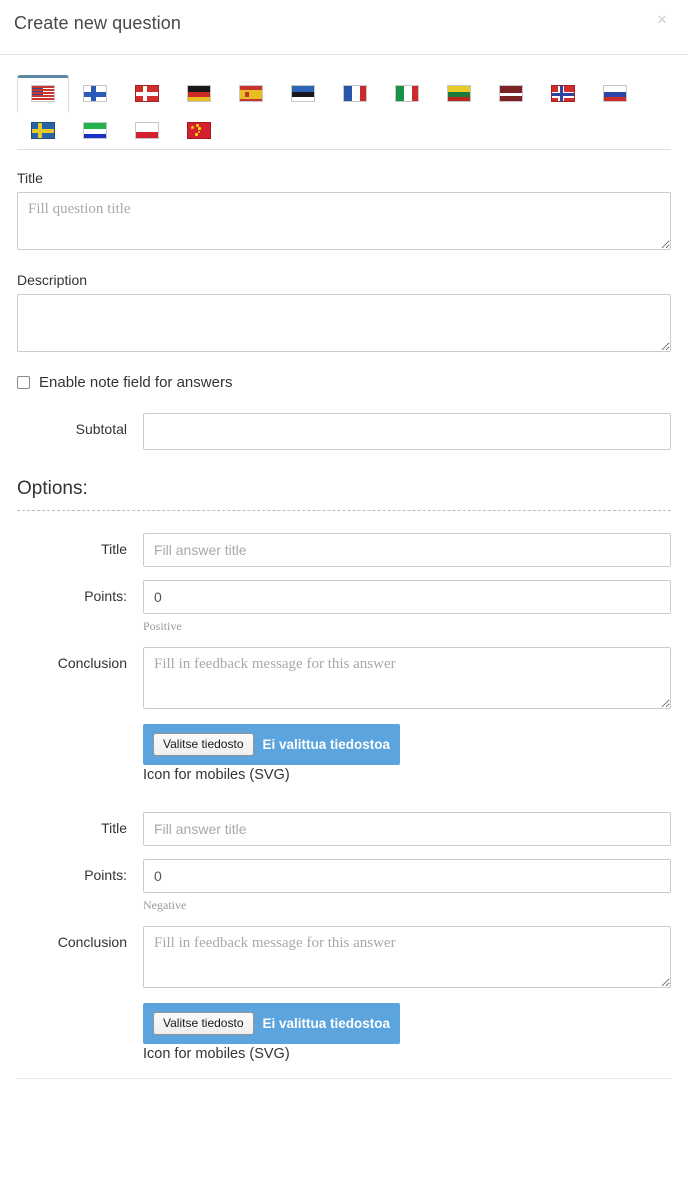 The width and height of the screenshot is (688, 1179). I want to click on subtotal-row: Subtotal, so click(344, 431).